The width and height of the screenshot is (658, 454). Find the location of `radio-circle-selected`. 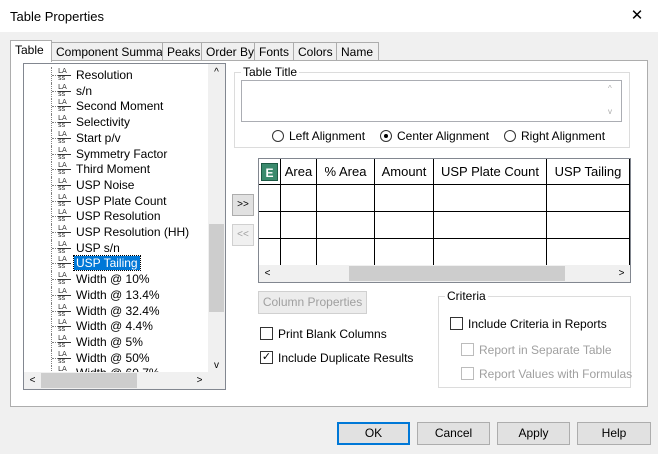

radio-circle-selected is located at coordinates (386, 136).